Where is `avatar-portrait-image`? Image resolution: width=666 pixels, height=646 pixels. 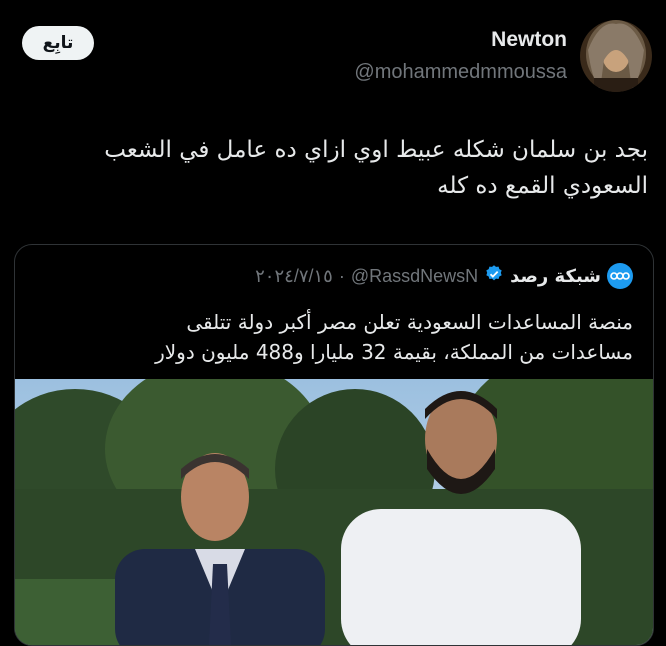 avatar-portrait-image is located at coordinates (616, 56).